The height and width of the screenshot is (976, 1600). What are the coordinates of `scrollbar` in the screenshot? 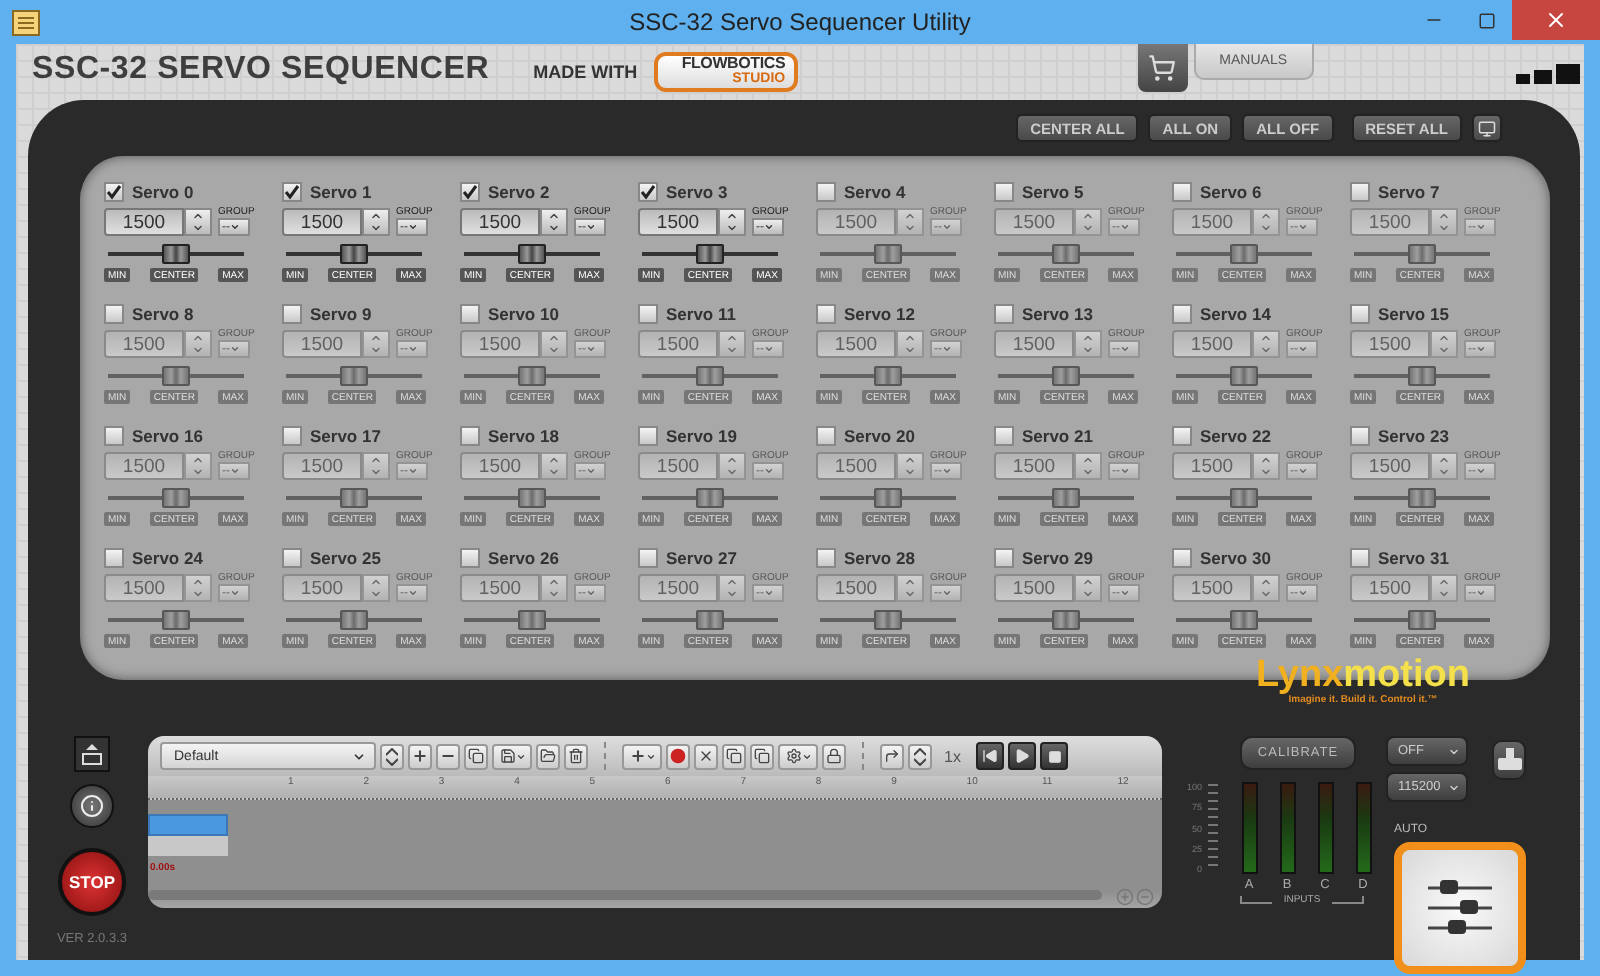 It's located at (625, 895).